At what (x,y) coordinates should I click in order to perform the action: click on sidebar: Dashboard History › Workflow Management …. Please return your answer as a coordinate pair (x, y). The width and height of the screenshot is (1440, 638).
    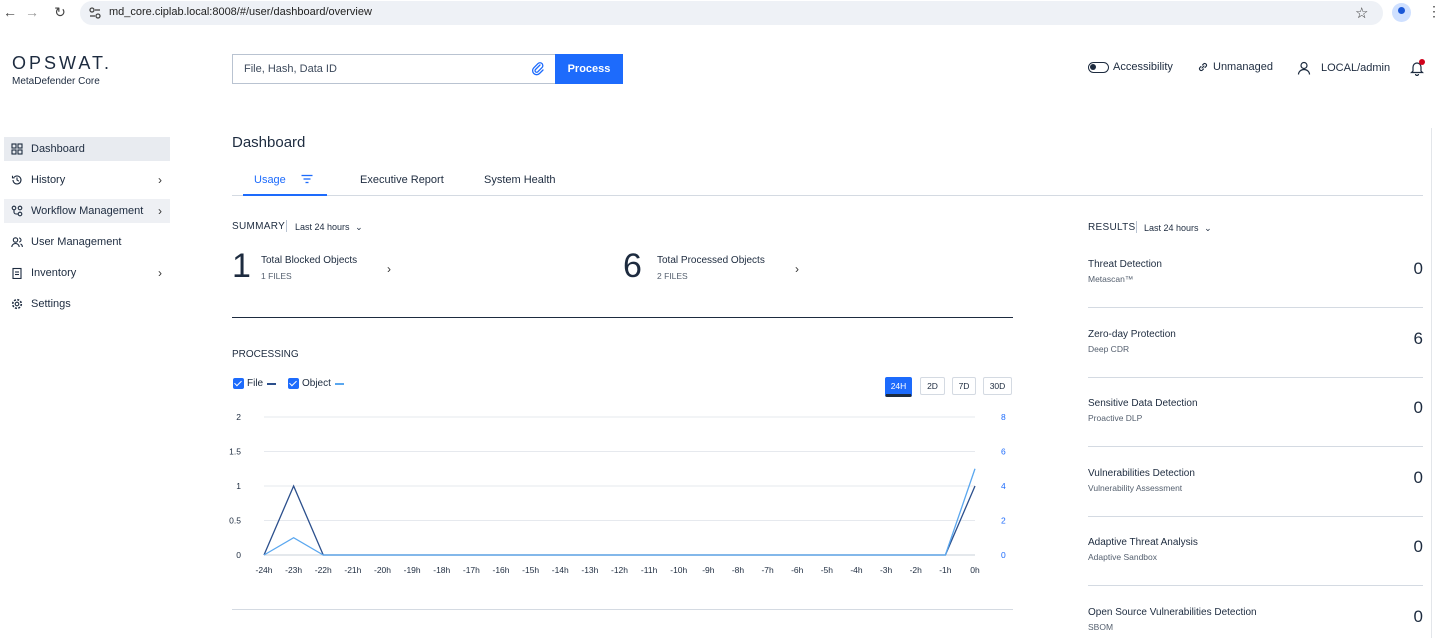
    Looking at the image, I should click on (87, 230).